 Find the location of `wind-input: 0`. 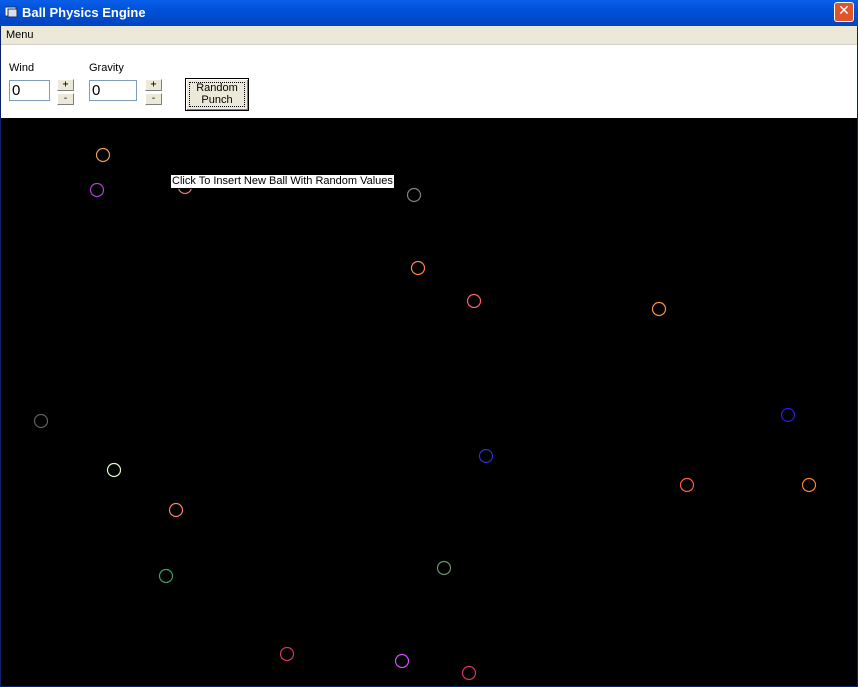

wind-input: 0 is located at coordinates (29, 90).